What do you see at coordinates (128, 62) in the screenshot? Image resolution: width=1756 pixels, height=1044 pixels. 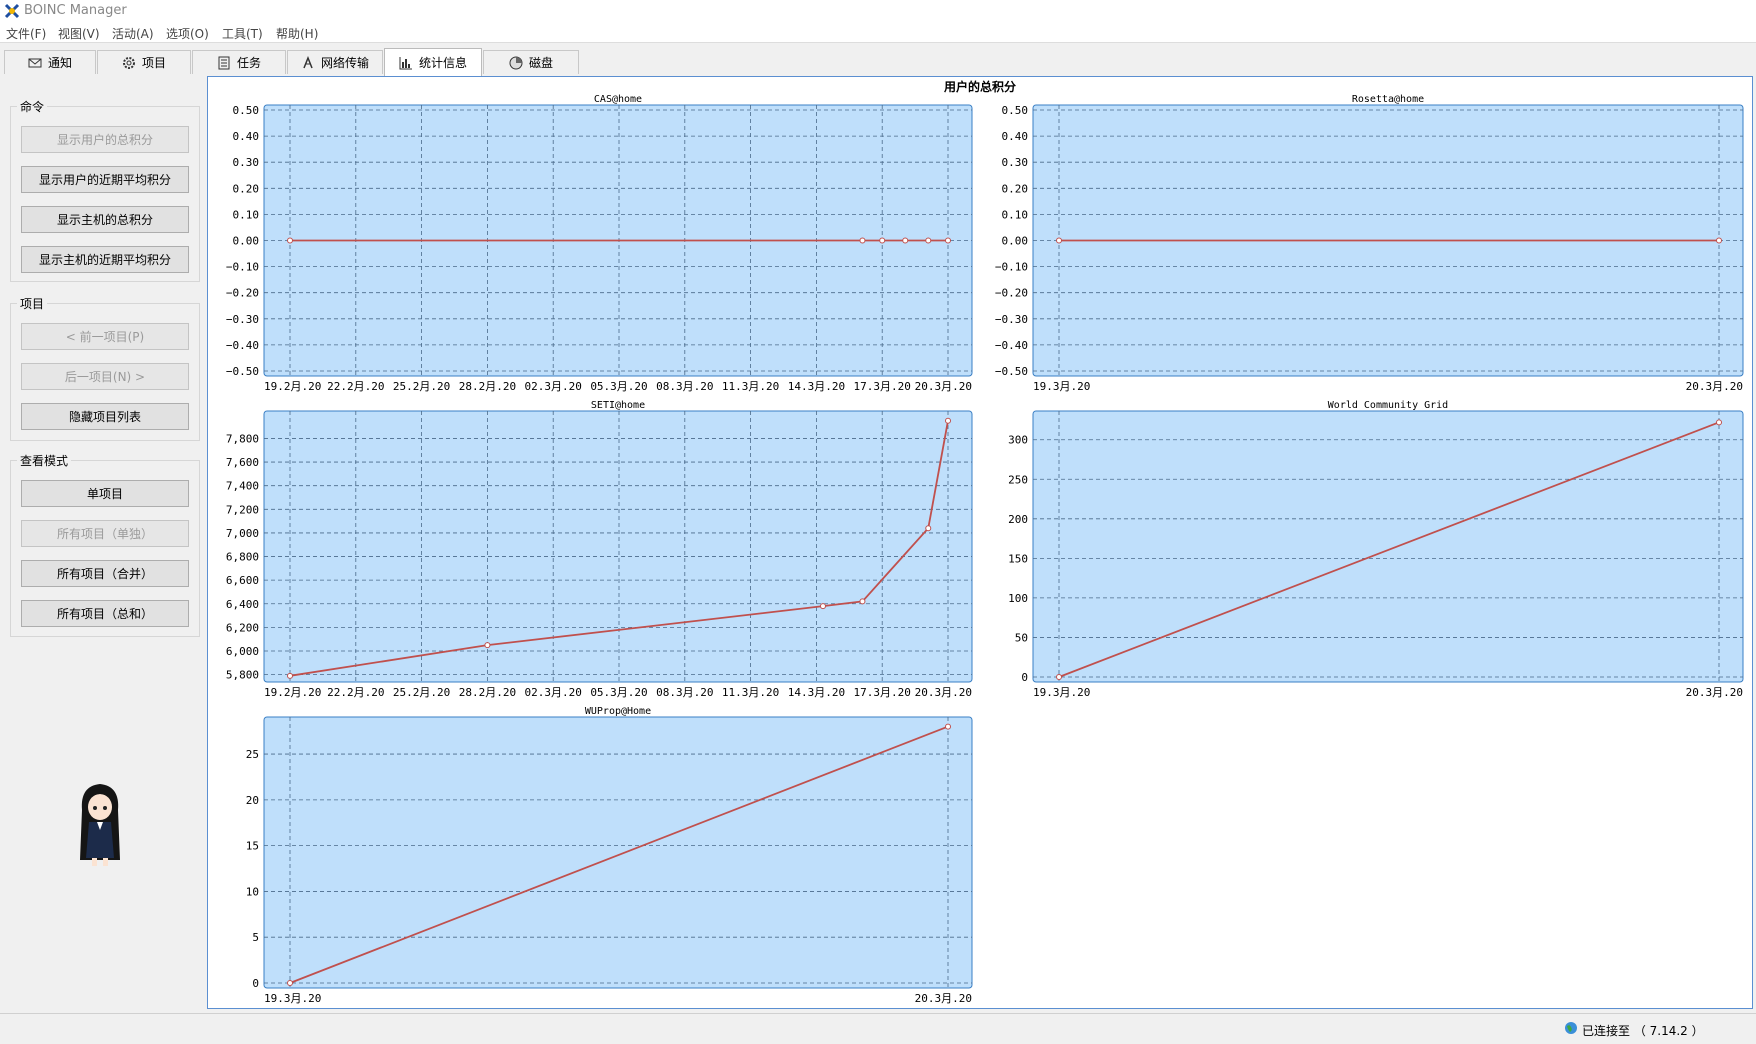 I see `gear-icon` at bounding box center [128, 62].